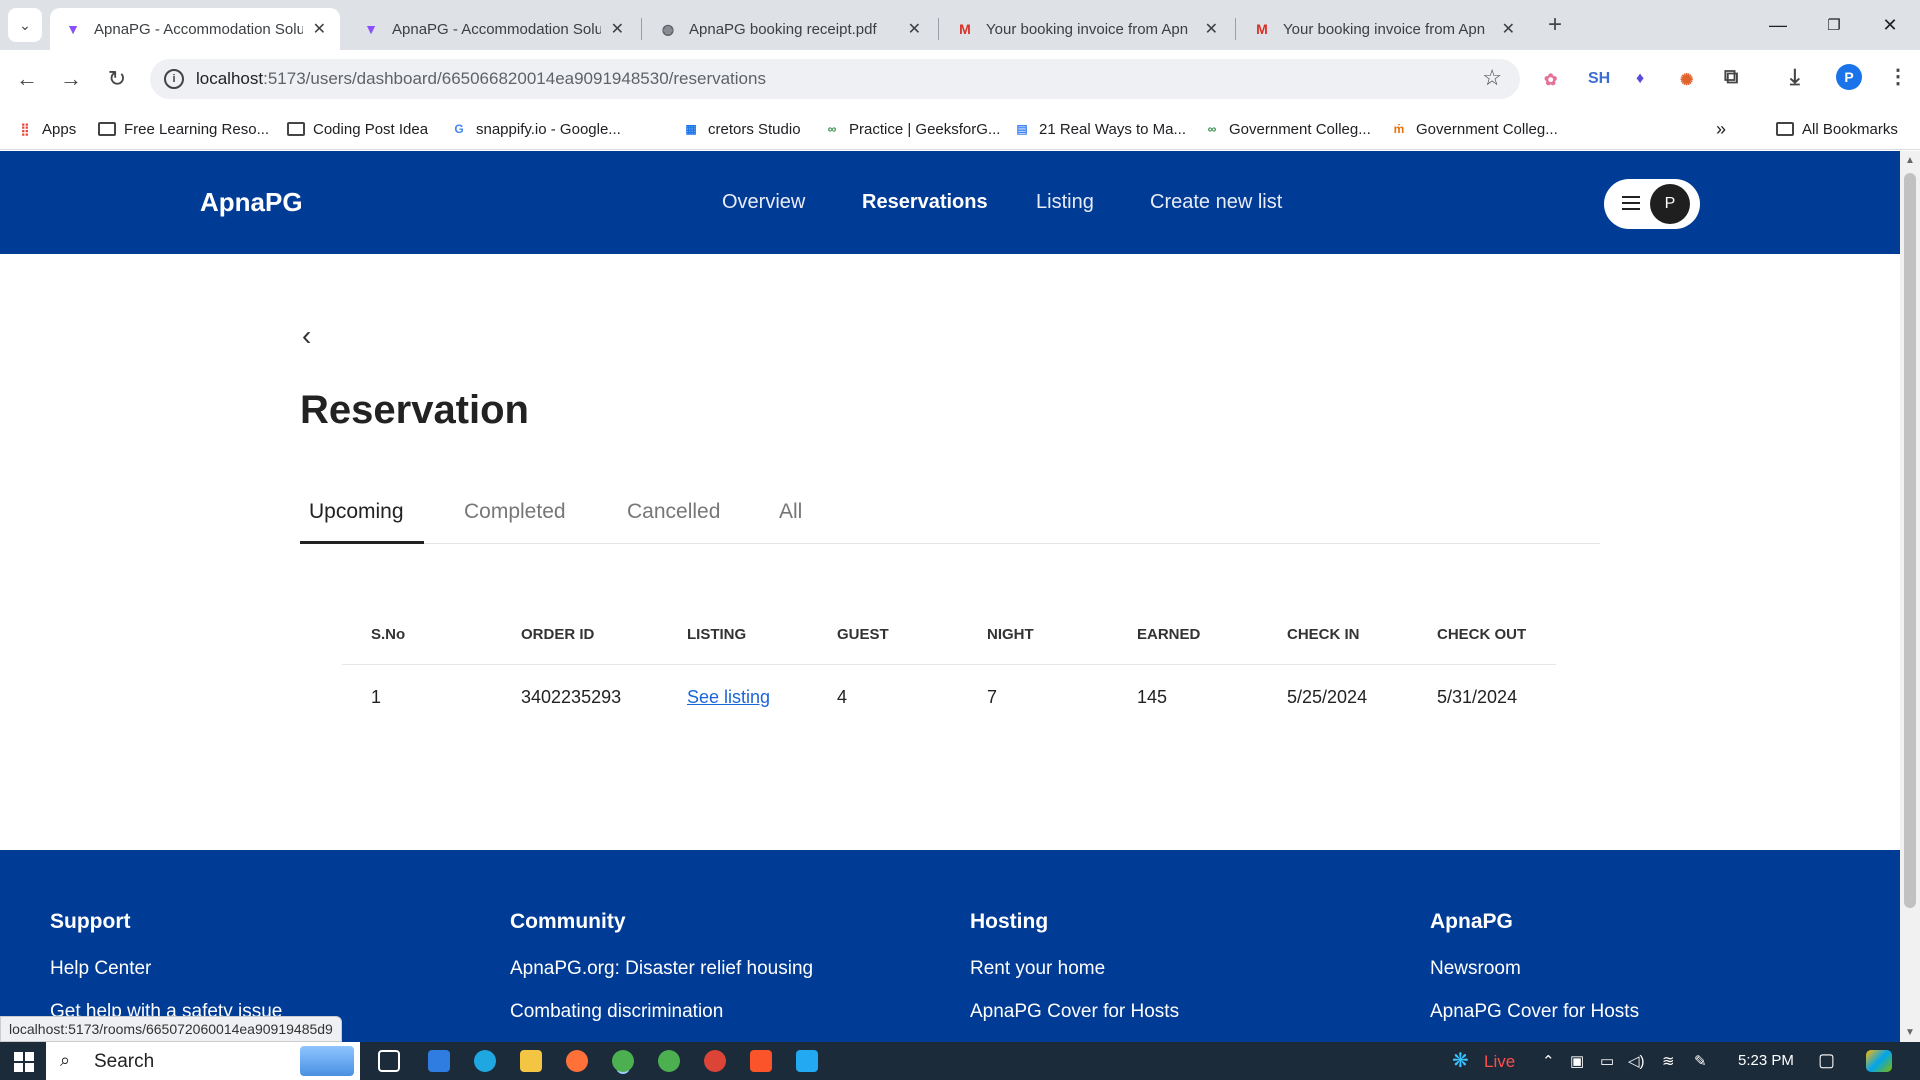 This screenshot has height=1080, width=1920. What do you see at coordinates (741, 129) in the screenshot?
I see `bookmark-item: ▦ cretors Studio` at bounding box center [741, 129].